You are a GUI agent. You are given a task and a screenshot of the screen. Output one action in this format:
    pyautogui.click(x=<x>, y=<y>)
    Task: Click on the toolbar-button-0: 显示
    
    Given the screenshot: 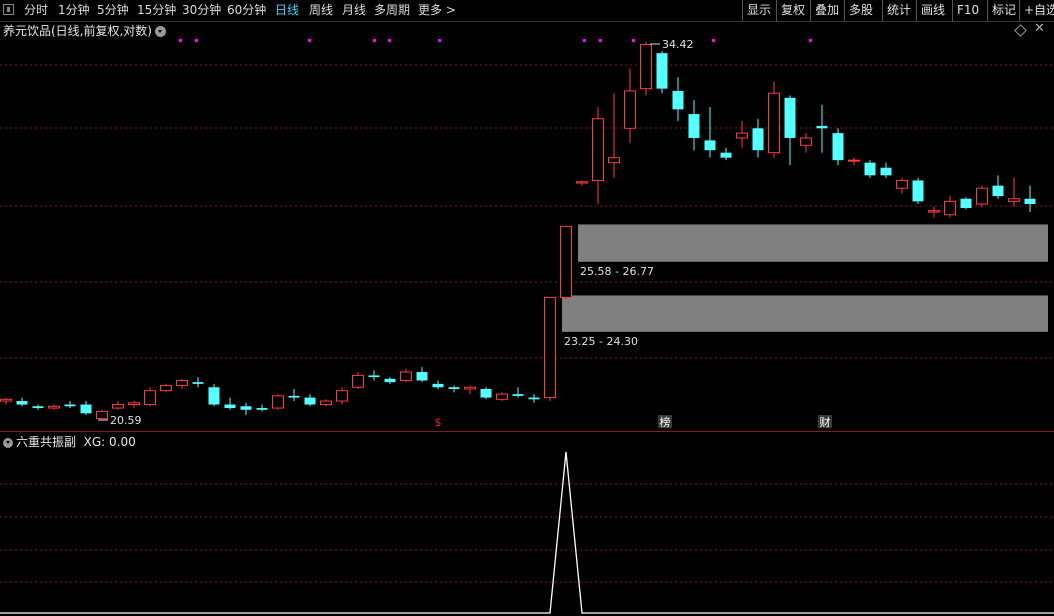 What is the action you would take?
    pyautogui.click(x=758, y=10)
    